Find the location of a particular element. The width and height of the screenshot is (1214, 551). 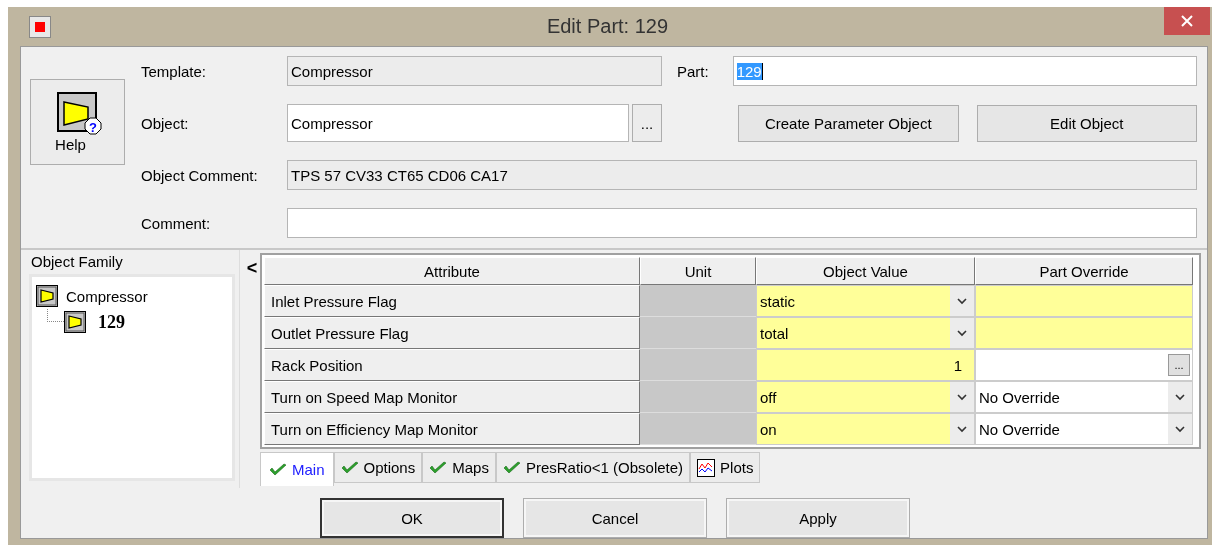

field-label: Comment: is located at coordinates (176, 223).